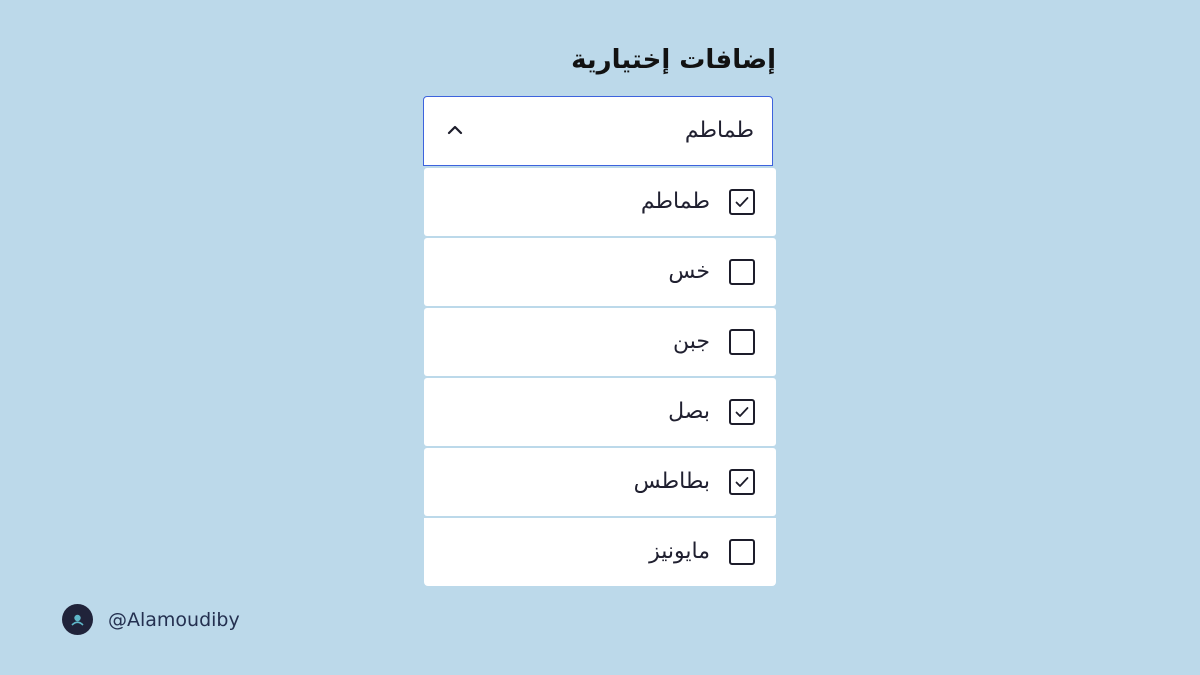 Image resolution: width=1200 pixels, height=675 pixels. What do you see at coordinates (600, 342) in the screenshot?
I see `option-item: جبن` at bounding box center [600, 342].